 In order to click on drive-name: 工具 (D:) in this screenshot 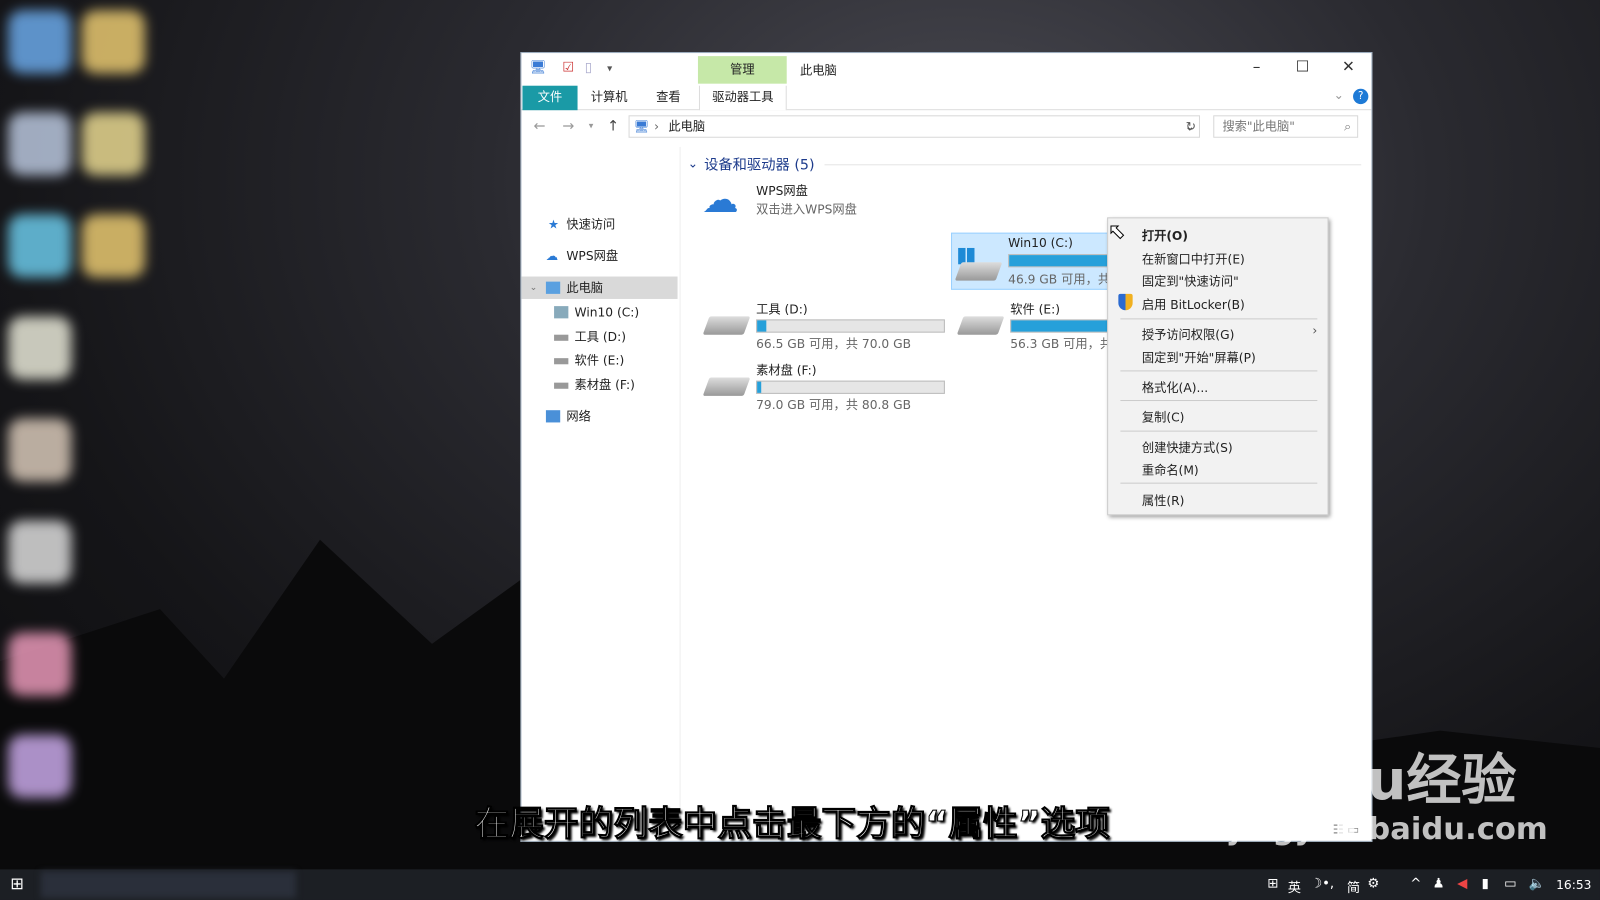, I will do `click(782, 309)`.